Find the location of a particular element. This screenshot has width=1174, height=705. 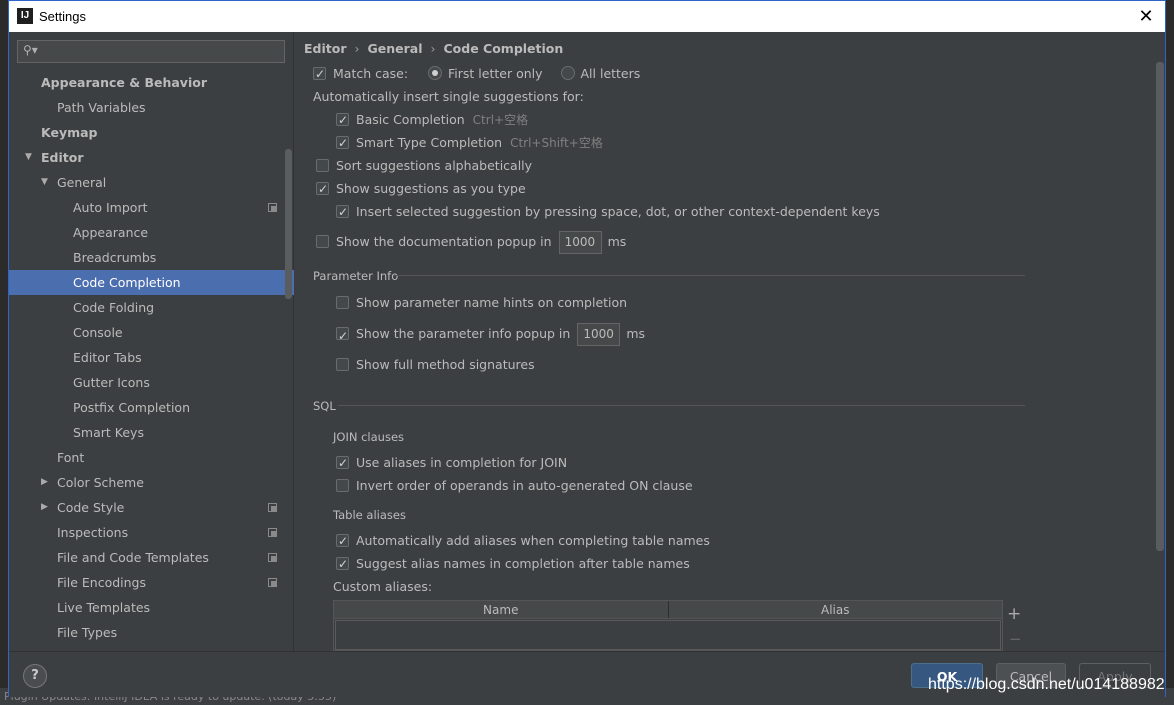

breadcrumb-code-completion: Code Completion is located at coordinates (503, 48).